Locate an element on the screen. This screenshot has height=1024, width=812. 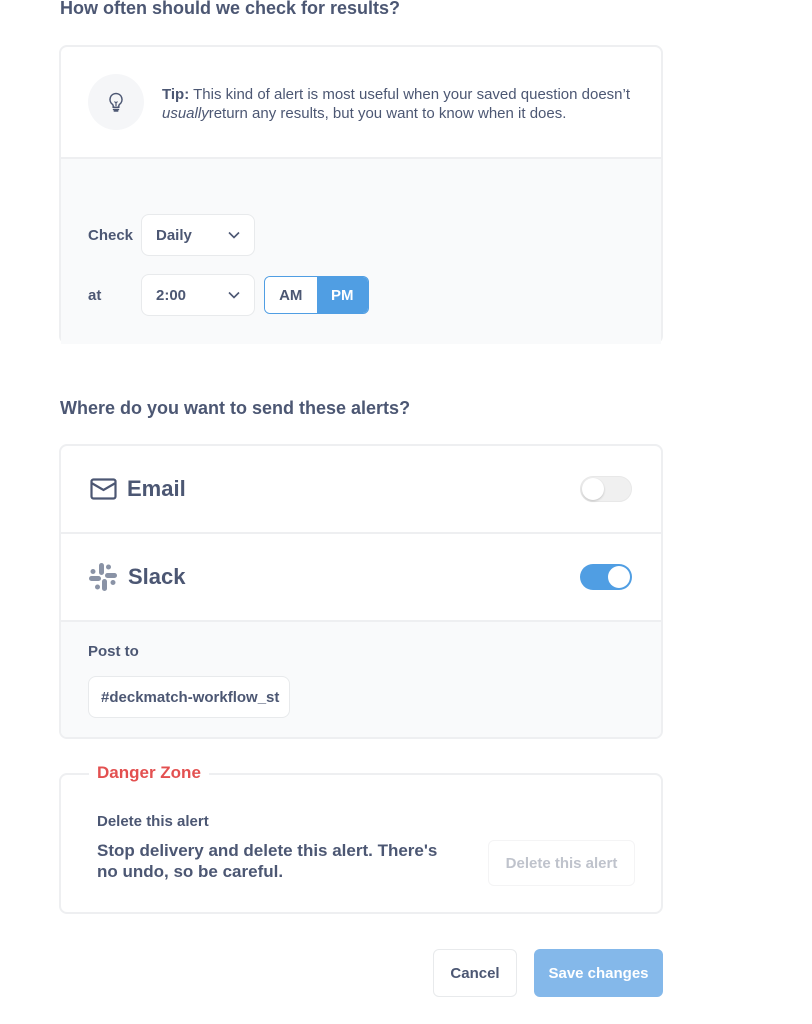
schedule-panel: Check Daily at 2:00 AM PM is located at coordinates (361, 250).